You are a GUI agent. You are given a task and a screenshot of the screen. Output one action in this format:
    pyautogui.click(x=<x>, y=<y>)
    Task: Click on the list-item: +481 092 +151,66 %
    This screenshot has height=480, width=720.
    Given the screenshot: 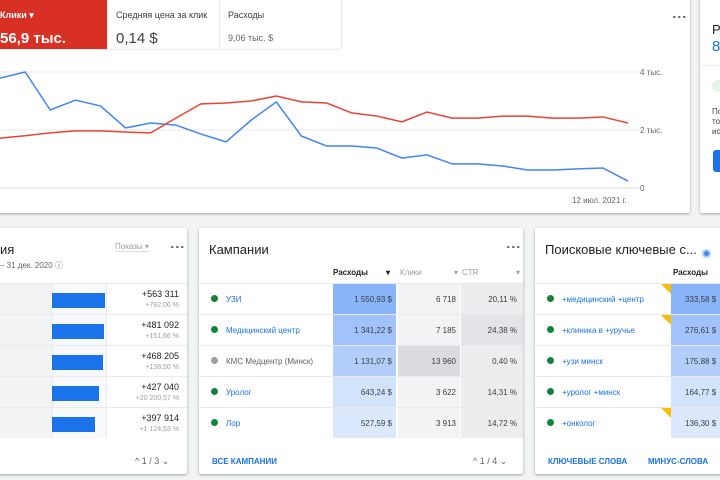 What is the action you would take?
    pyautogui.click(x=93, y=329)
    